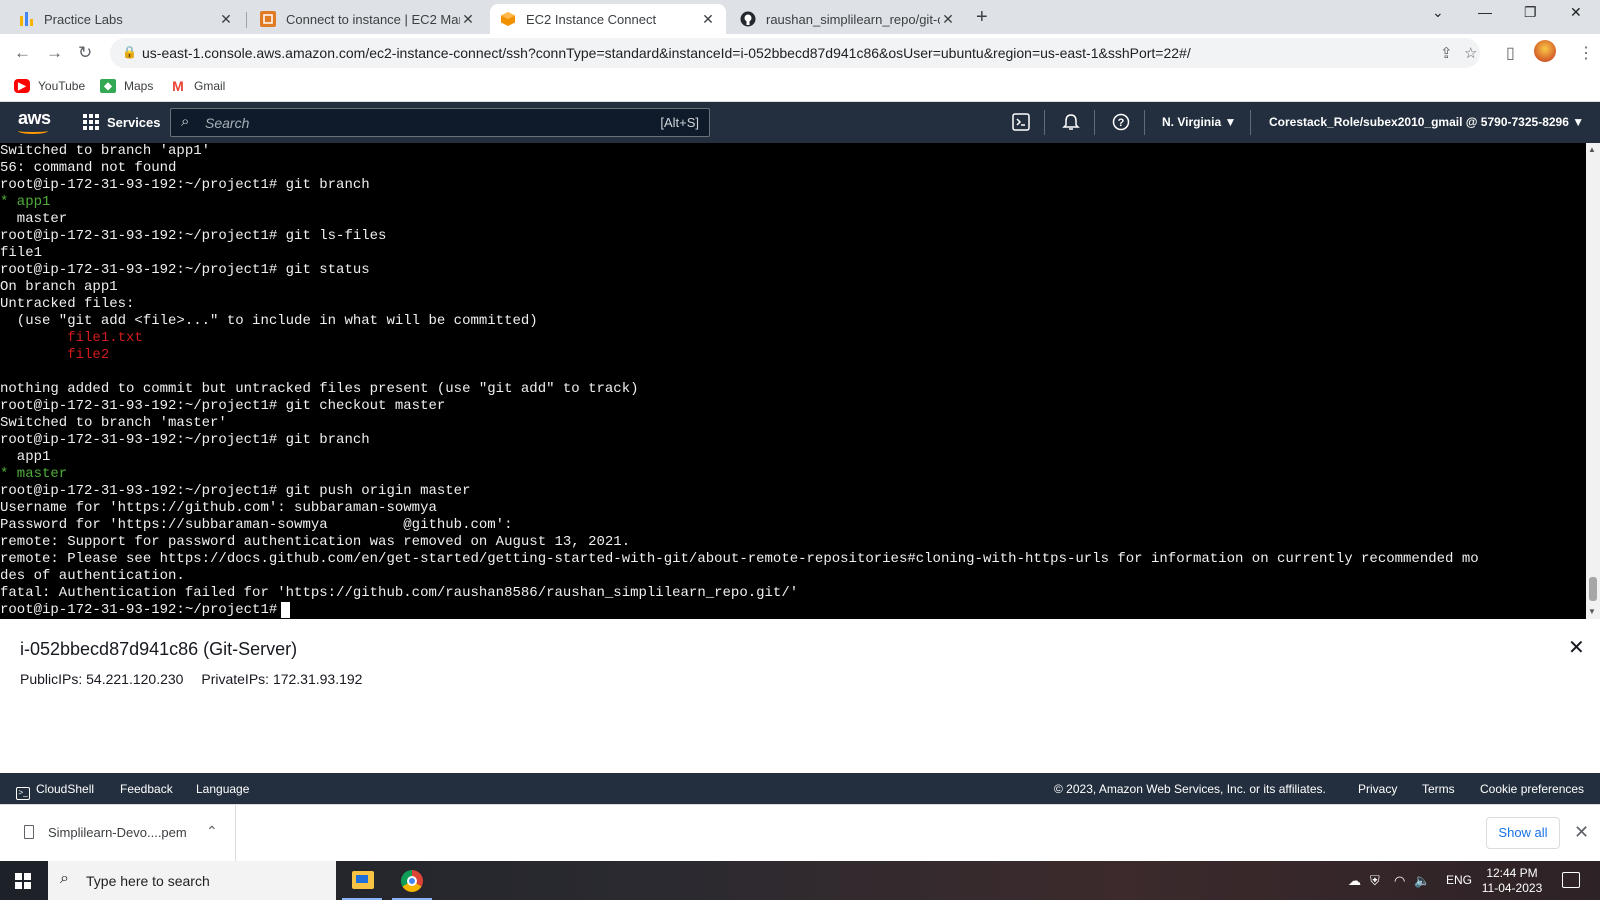  What do you see at coordinates (122, 122) in the screenshot?
I see `services-menu: Services` at bounding box center [122, 122].